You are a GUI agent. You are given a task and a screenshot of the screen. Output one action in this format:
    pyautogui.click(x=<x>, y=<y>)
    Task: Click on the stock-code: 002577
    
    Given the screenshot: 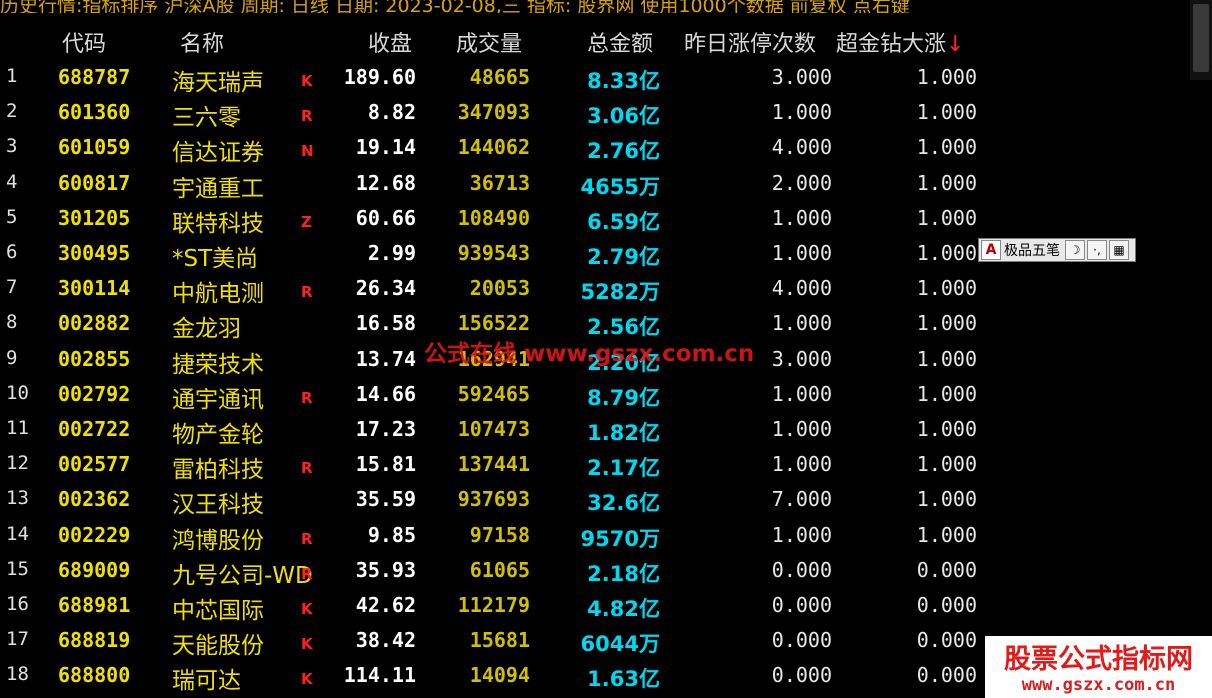 What is the action you would take?
    pyautogui.click(x=94, y=464)
    